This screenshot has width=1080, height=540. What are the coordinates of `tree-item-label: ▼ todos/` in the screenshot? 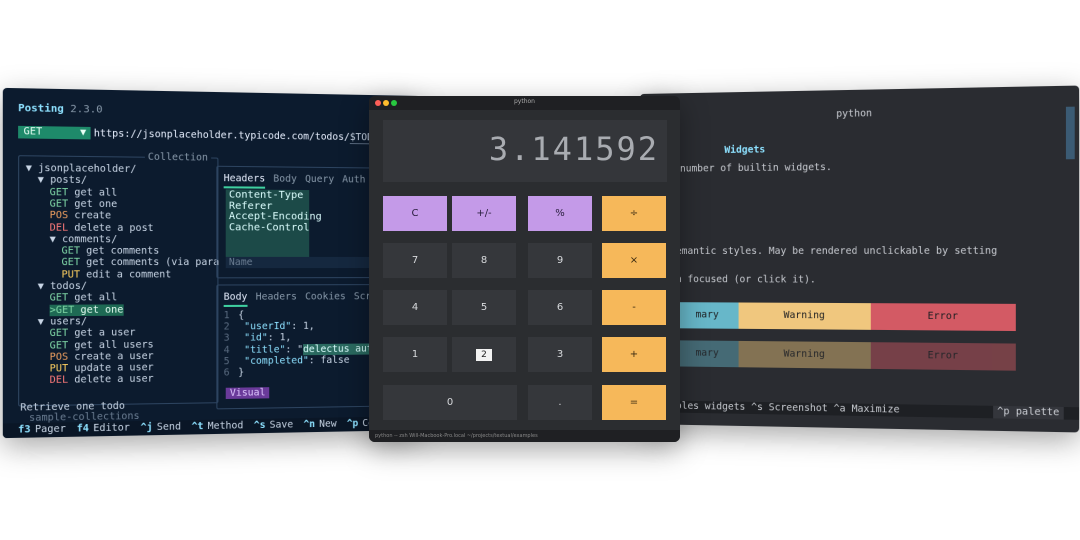 It's located at (62, 287).